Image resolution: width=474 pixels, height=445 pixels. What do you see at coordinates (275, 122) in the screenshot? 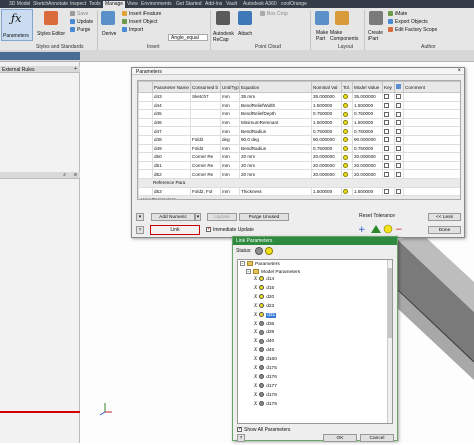
I see `equation-cell: MinimumRemnant` at bounding box center [275, 122].